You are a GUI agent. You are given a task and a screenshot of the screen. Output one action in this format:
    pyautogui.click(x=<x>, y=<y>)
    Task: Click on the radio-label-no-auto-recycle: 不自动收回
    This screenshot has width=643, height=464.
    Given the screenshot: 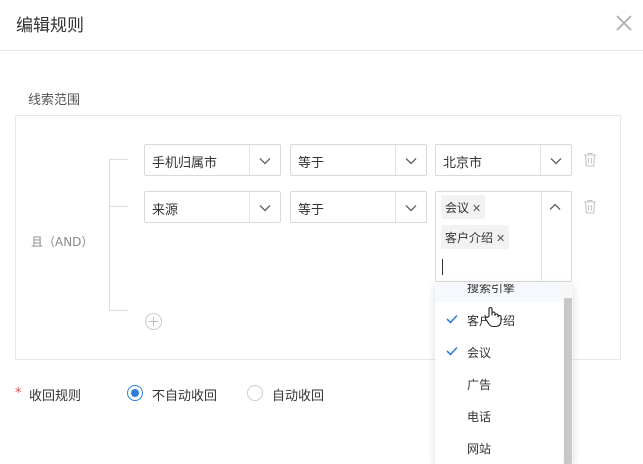 What is the action you would take?
    pyautogui.click(x=184, y=394)
    